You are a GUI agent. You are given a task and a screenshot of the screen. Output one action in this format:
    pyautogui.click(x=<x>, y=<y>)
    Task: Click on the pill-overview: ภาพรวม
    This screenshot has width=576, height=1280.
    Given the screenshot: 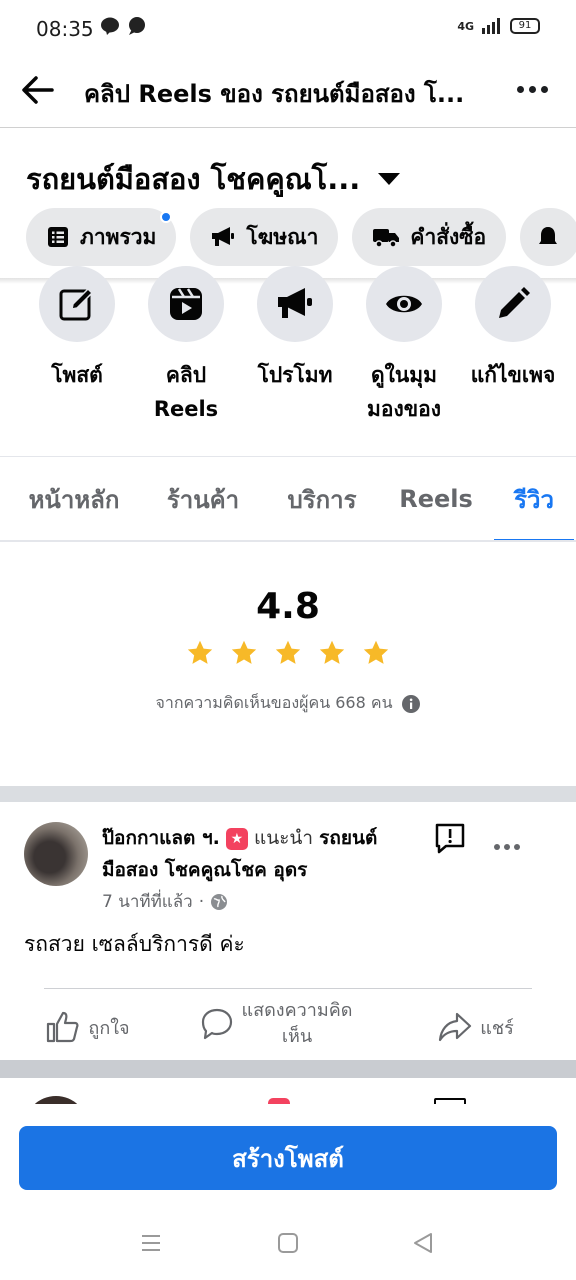 What is the action you would take?
    pyautogui.click(x=101, y=237)
    